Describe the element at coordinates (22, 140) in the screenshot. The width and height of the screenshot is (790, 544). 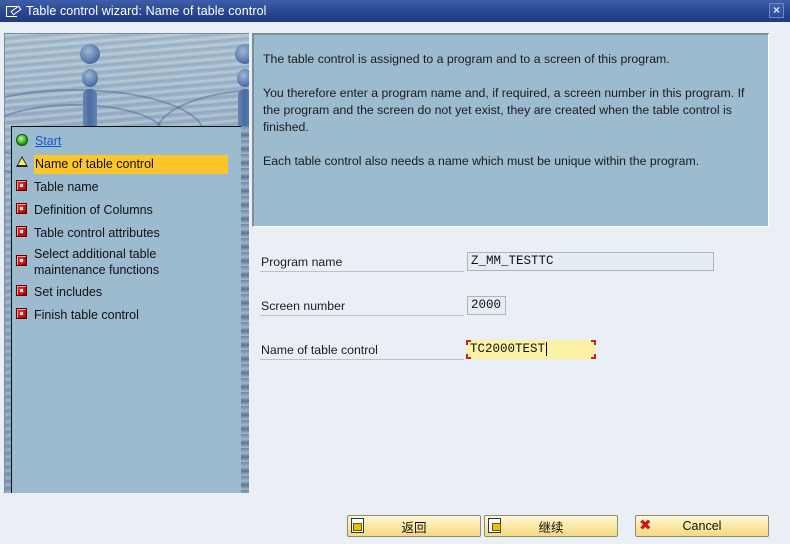
I see `green-light-icon` at that location.